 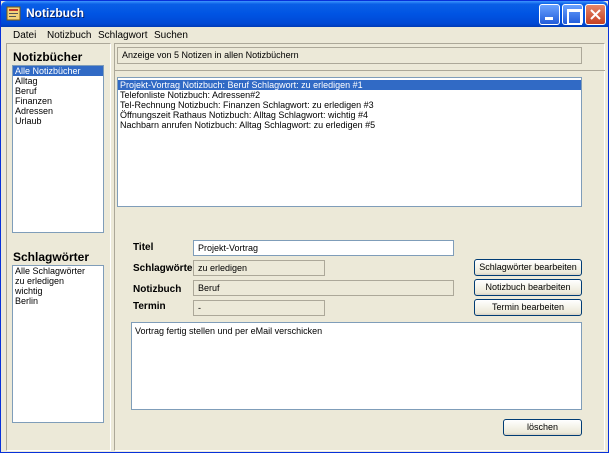 What do you see at coordinates (69, 35) in the screenshot?
I see `menu-notizbuch: Notizbuch` at bounding box center [69, 35].